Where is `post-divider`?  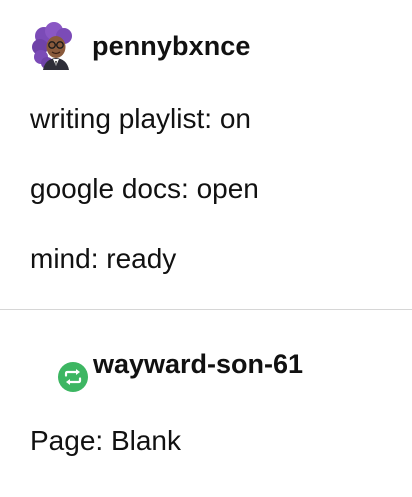 post-divider is located at coordinates (206, 309).